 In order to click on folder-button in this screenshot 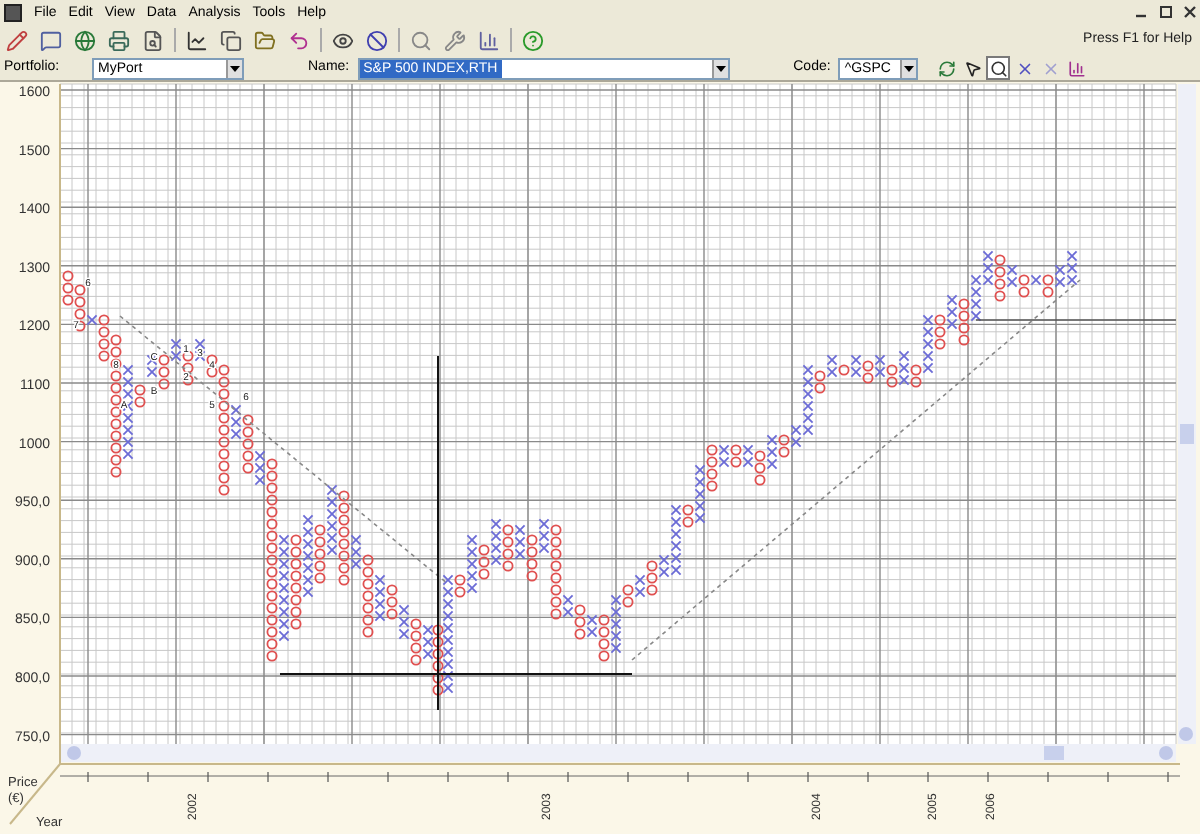, I will do `click(265, 40)`.